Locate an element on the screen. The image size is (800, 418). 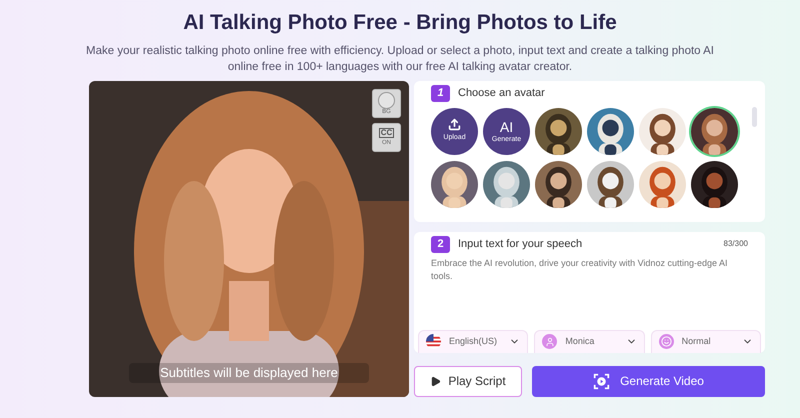
character-count: 83/300 is located at coordinates (736, 244).